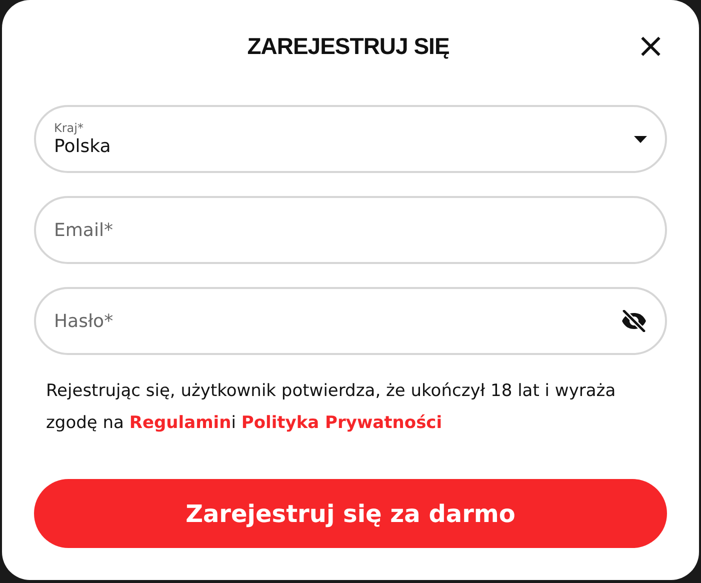 This screenshot has height=583, width=701. What do you see at coordinates (341, 423) in the screenshot?
I see `consent-link: Polityka Prywatności` at bounding box center [341, 423].